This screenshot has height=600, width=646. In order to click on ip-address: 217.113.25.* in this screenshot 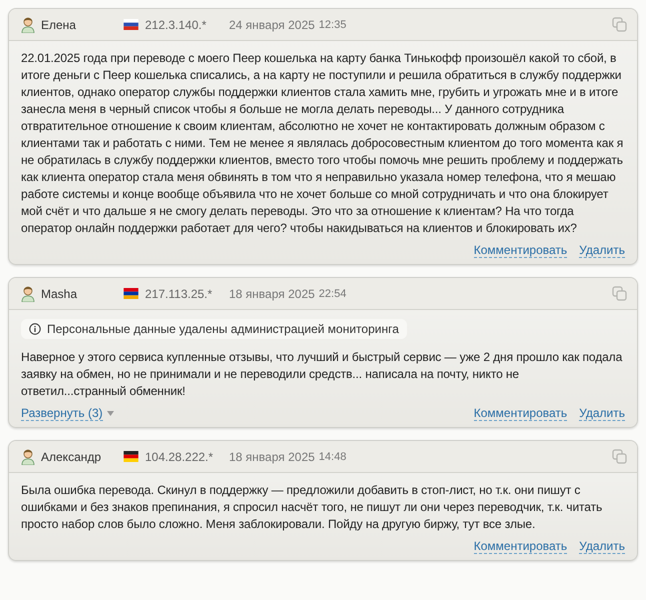, I will do `click(179, 293)`.